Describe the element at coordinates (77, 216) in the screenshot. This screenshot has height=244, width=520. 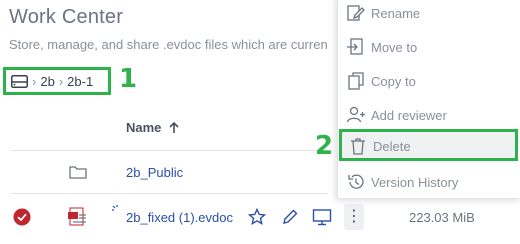
I see `evdoc-file-icon` at that location.